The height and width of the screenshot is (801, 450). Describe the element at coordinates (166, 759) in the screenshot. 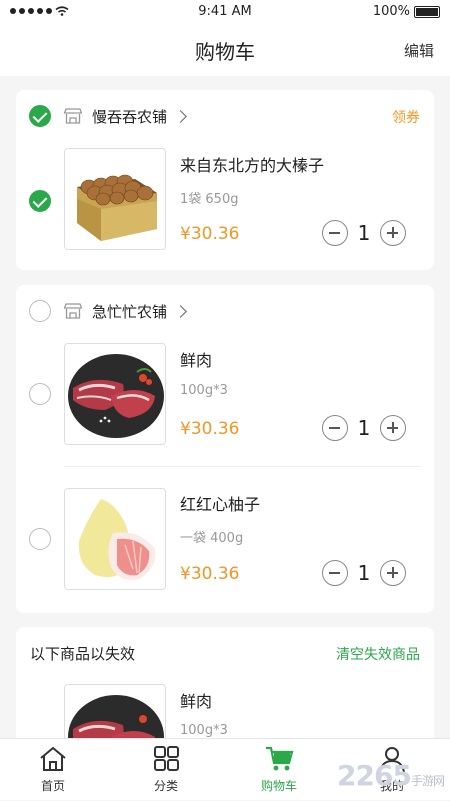

I see `grid-icon` at that location.